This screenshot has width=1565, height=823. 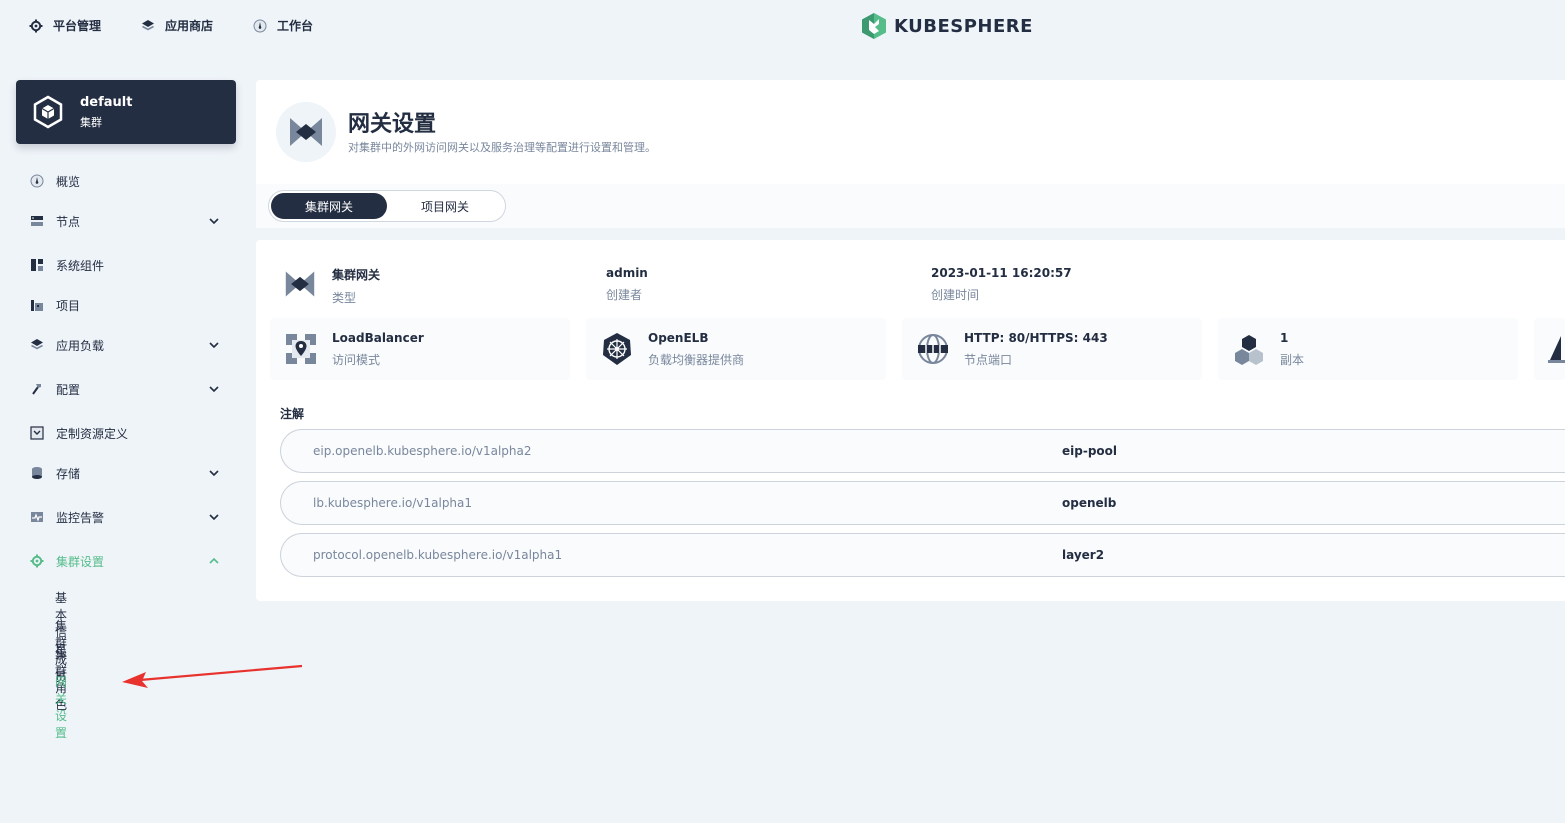 What do you see at coordinates (48, 112) in the screenshot?
I see `cluster-icon` at bounding box center [48, 112].